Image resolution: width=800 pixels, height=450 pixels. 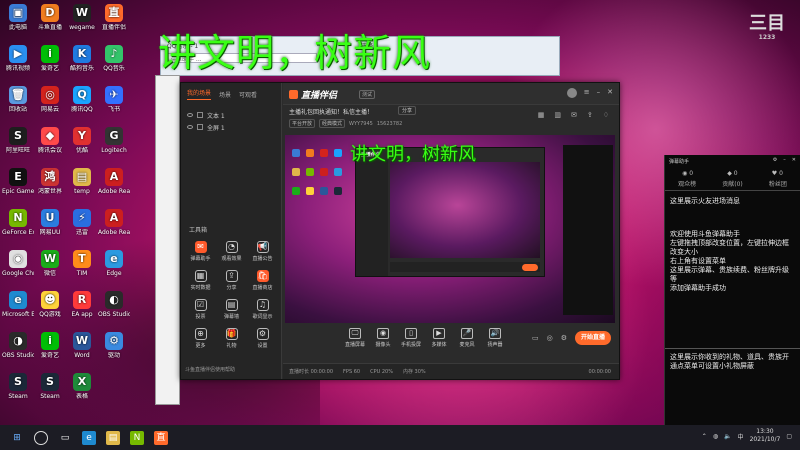 I want to click on source-button: ◉ 摄像头, so click(x=383, y=338).